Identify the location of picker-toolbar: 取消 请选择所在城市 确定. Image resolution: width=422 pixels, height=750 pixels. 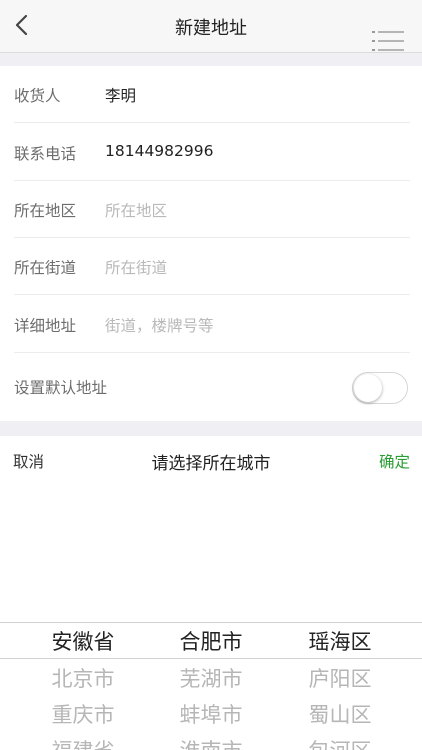
(211, 458).